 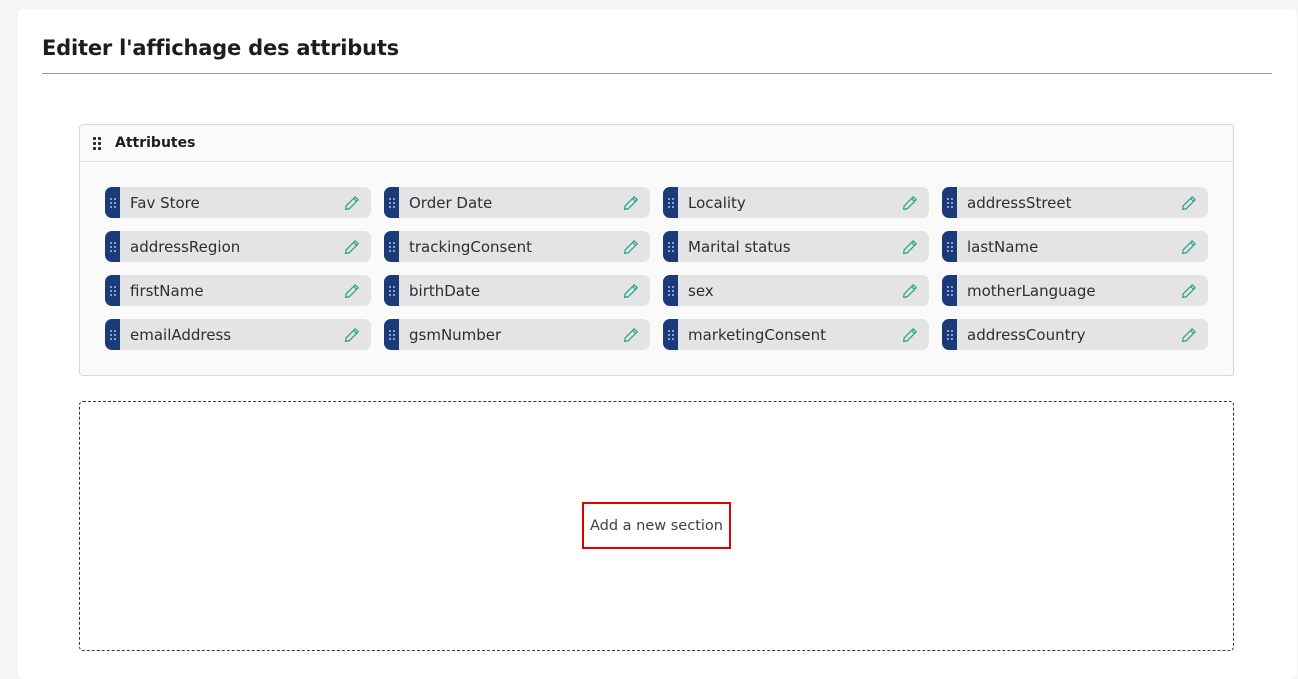 I want to click on attribute-label: sex, so click(x=701, y=290).